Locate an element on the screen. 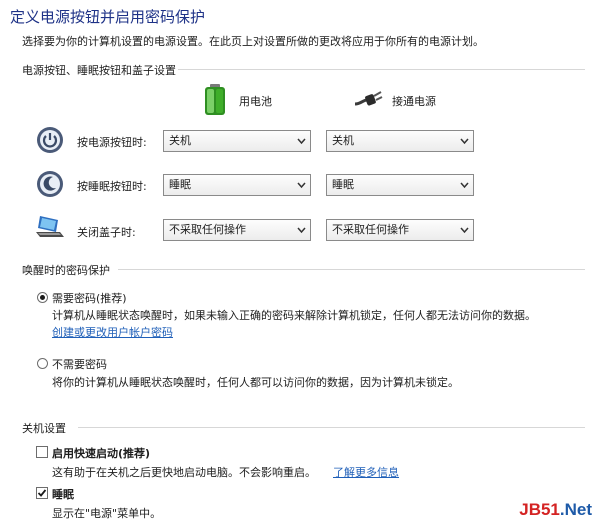 The image size is (600, 523). require-password-label: 需要密码(推荐) is located at coordinates (89, 298).